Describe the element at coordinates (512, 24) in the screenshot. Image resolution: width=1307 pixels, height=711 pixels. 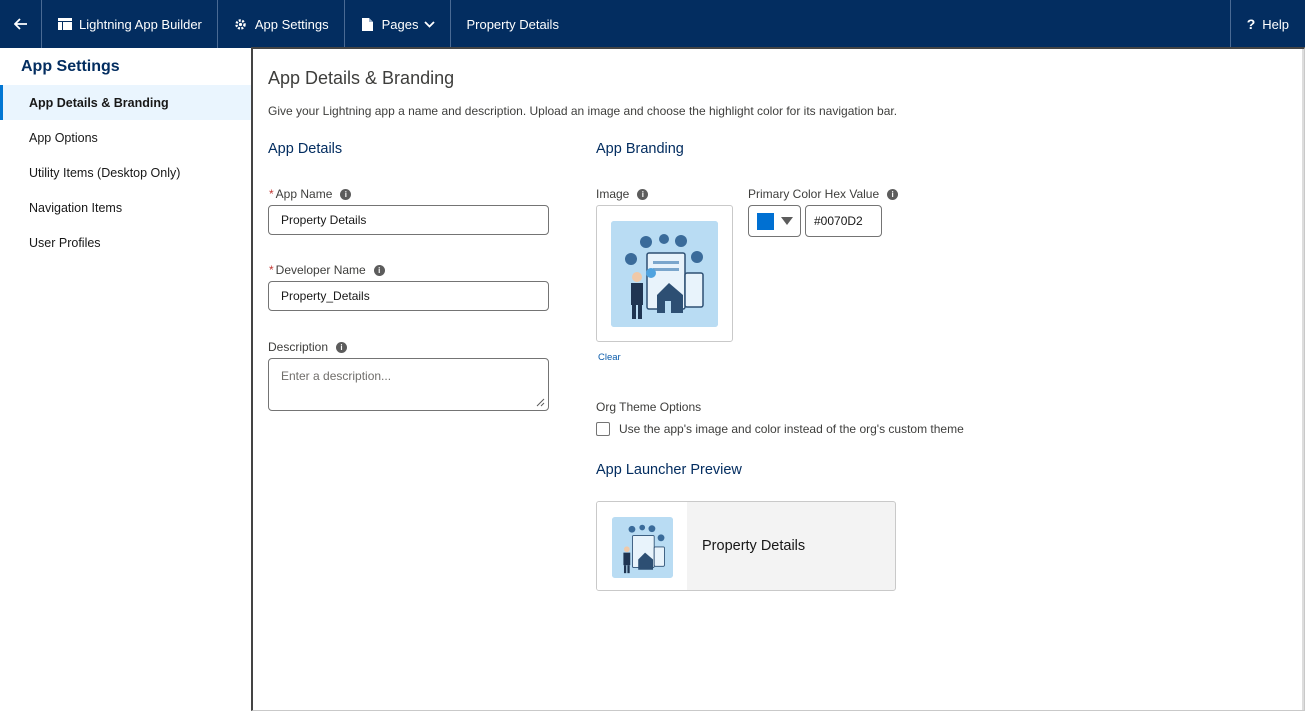
I see `current-app-title: Property Details` at that location.